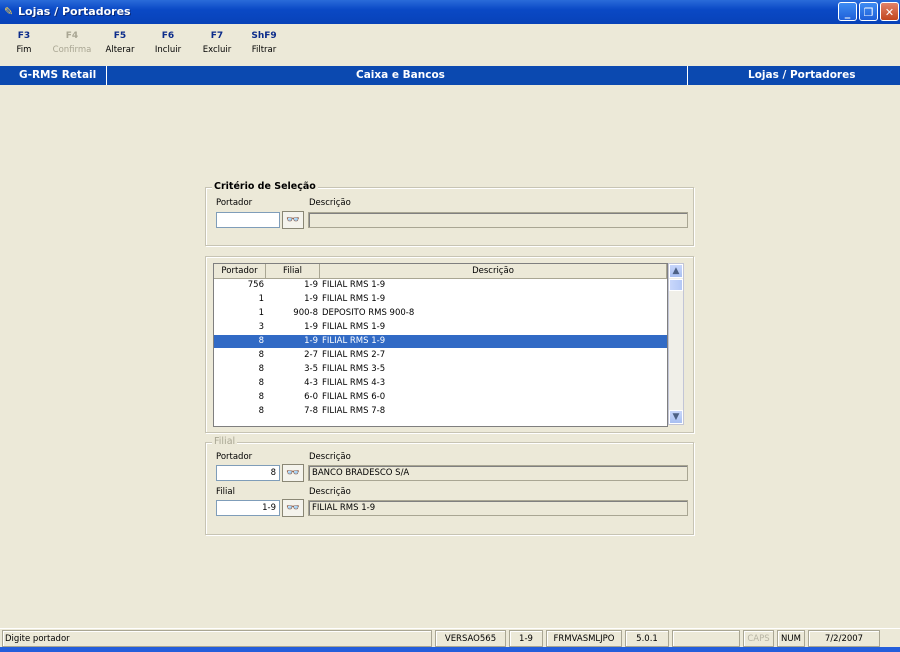 The height and width of the screenshot is (652, 900). I want to click on cell-filial: 2-7, so click(311, 355).